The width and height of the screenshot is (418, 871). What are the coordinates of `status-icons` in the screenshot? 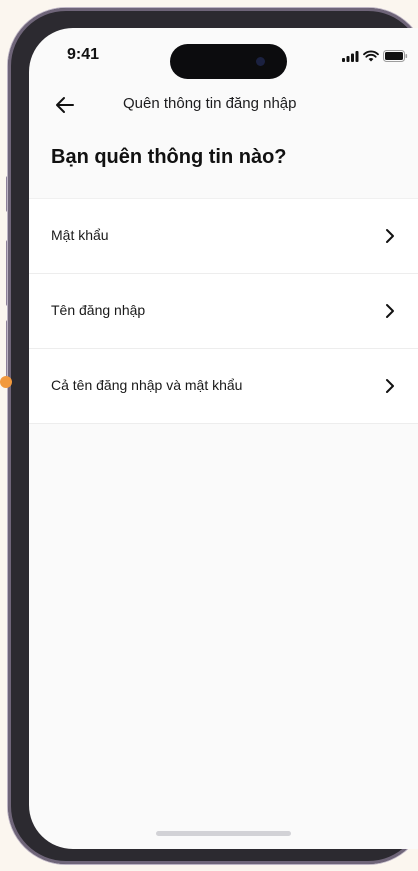 It's located at (375, 56).